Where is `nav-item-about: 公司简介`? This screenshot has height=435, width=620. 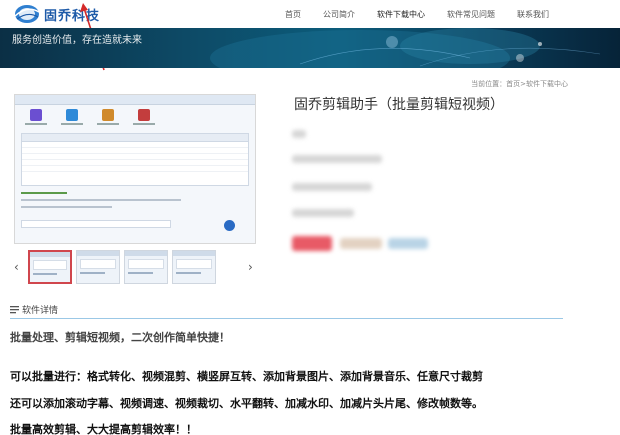 nav-item-about: 公司简介 is located at coordinates (339, 14).